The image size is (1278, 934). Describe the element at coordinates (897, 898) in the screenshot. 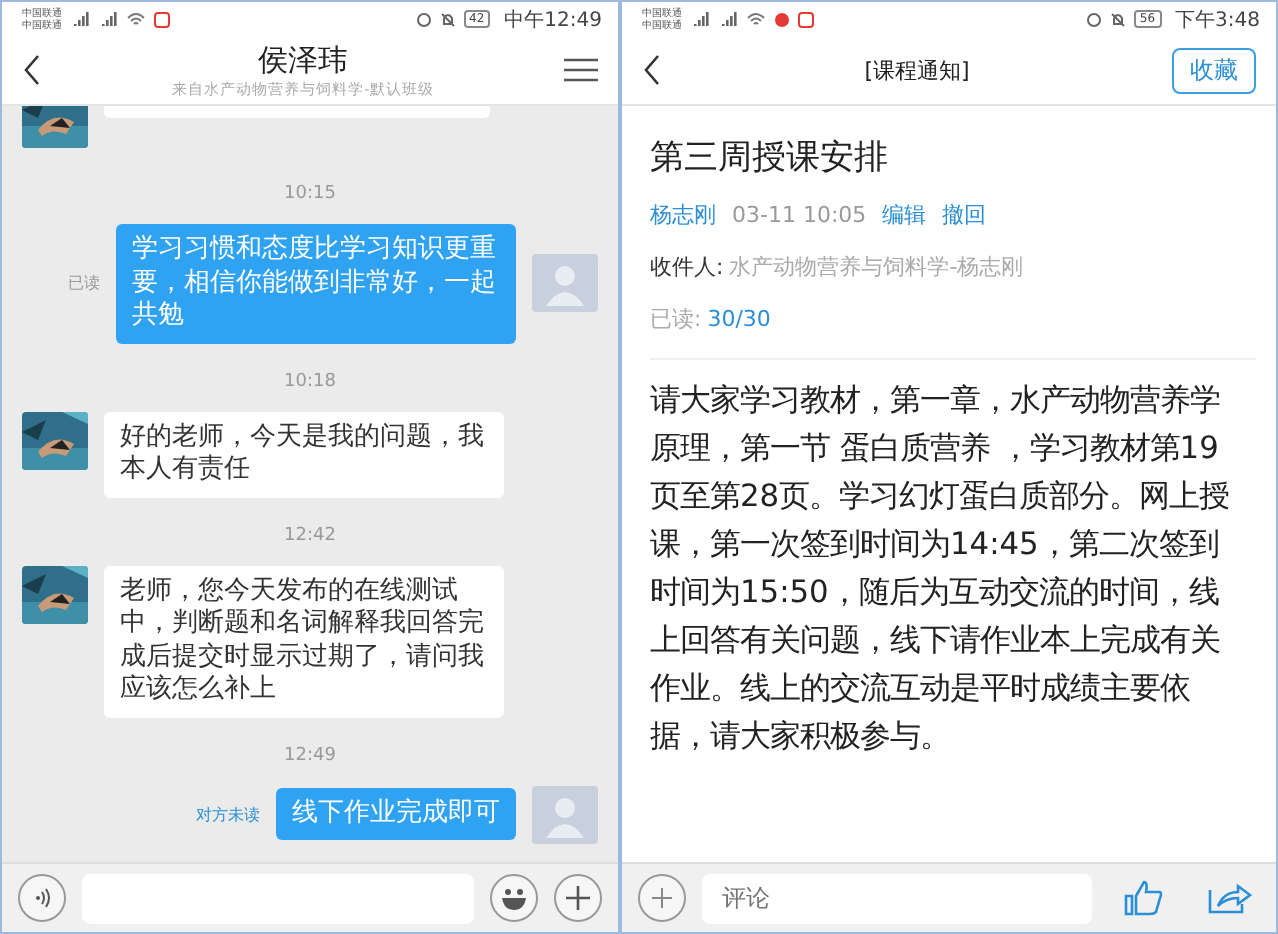

I see `comment-field: 评论` at that location.